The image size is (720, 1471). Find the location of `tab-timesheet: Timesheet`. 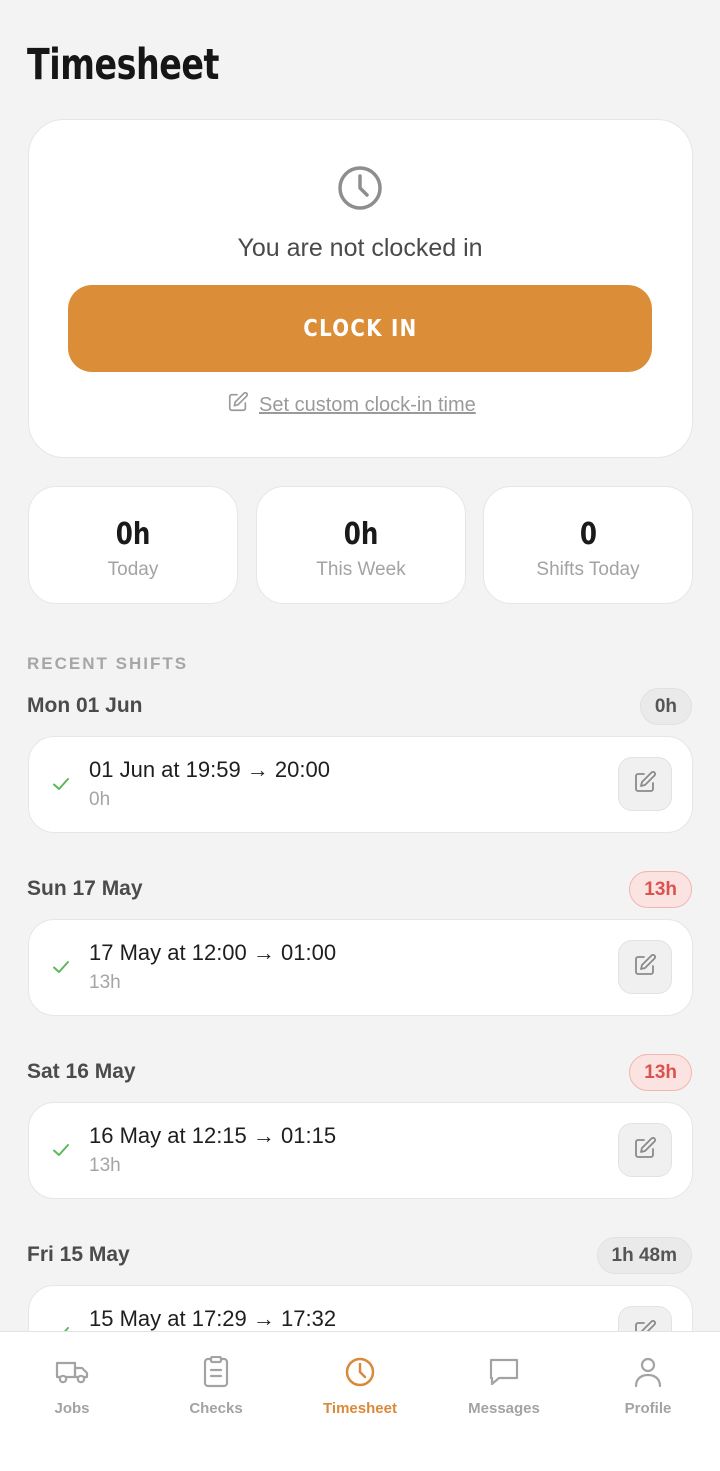

tab-timesheet: Timesheet is located at coordinates (360, 1387).